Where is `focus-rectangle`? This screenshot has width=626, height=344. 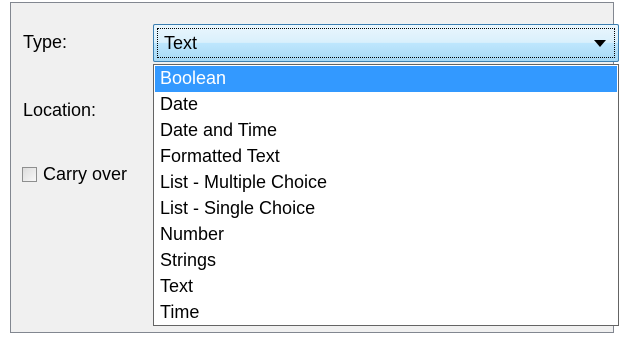 focus-rectangle is located at coordinates (386, 43).